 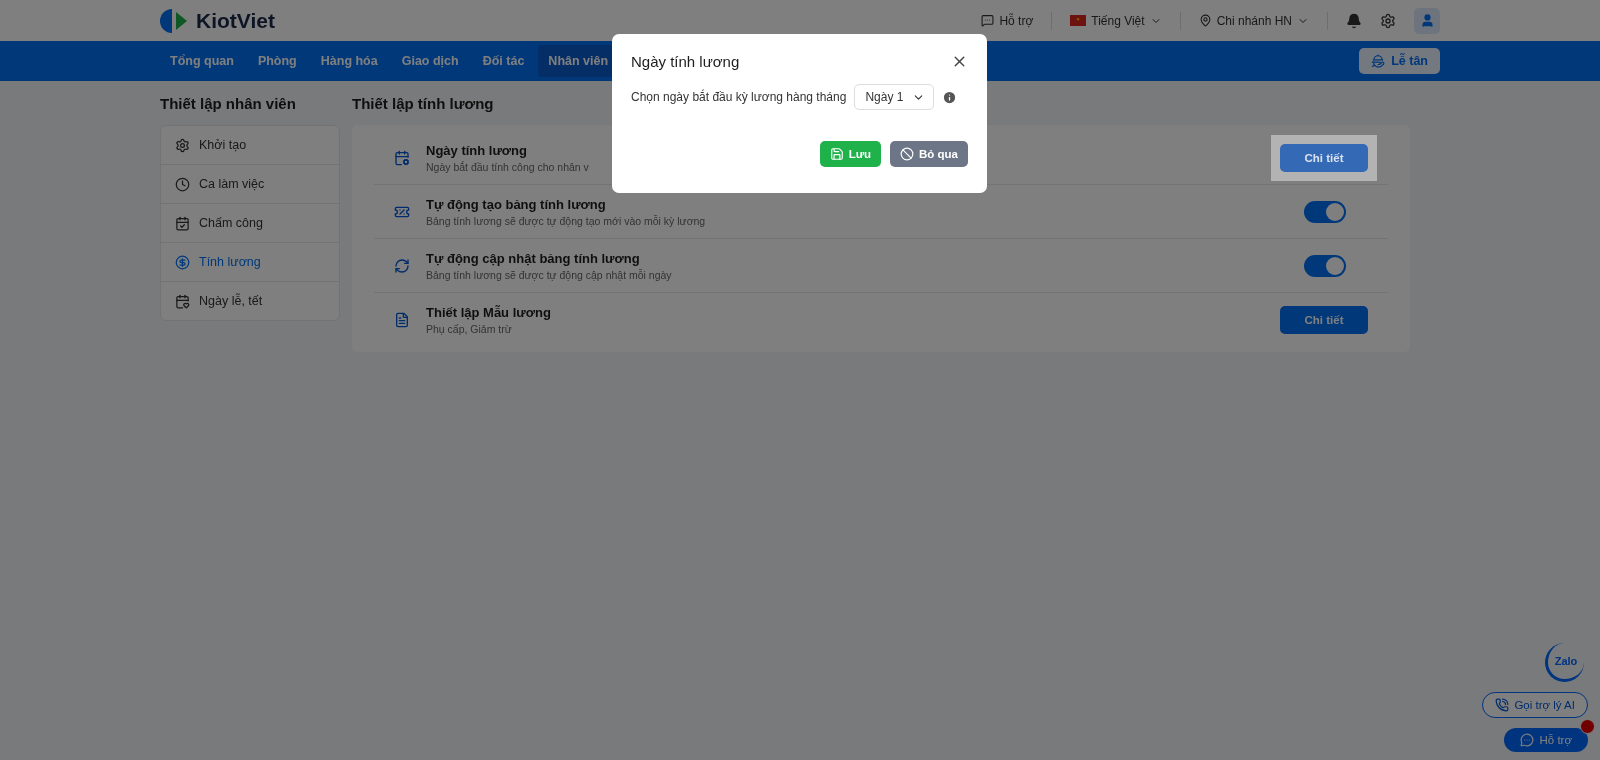 What do you see at coordinates (202, 61) in the screenshot?
I see `nav-tab: Tổng quan` at bounding box center [202, 61].